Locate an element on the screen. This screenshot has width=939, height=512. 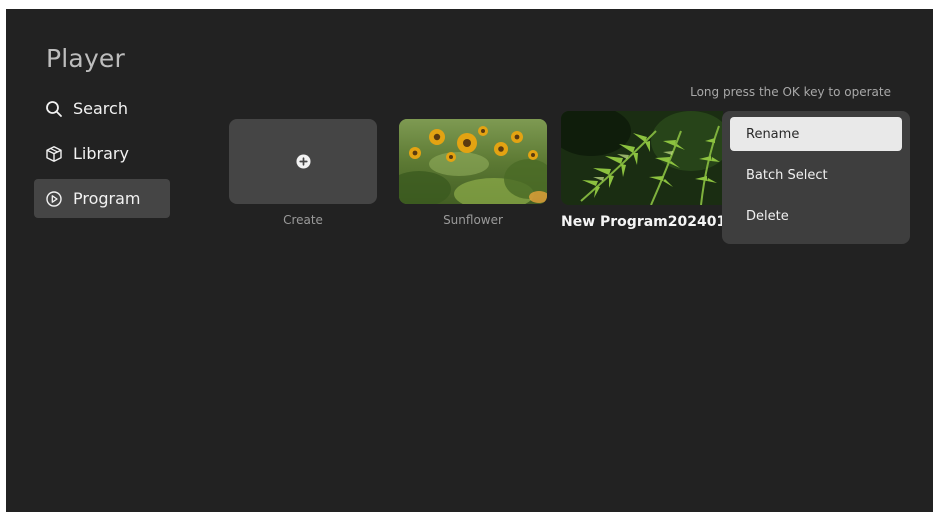
nav-item-program: Program is located at coordinates (102, 198).